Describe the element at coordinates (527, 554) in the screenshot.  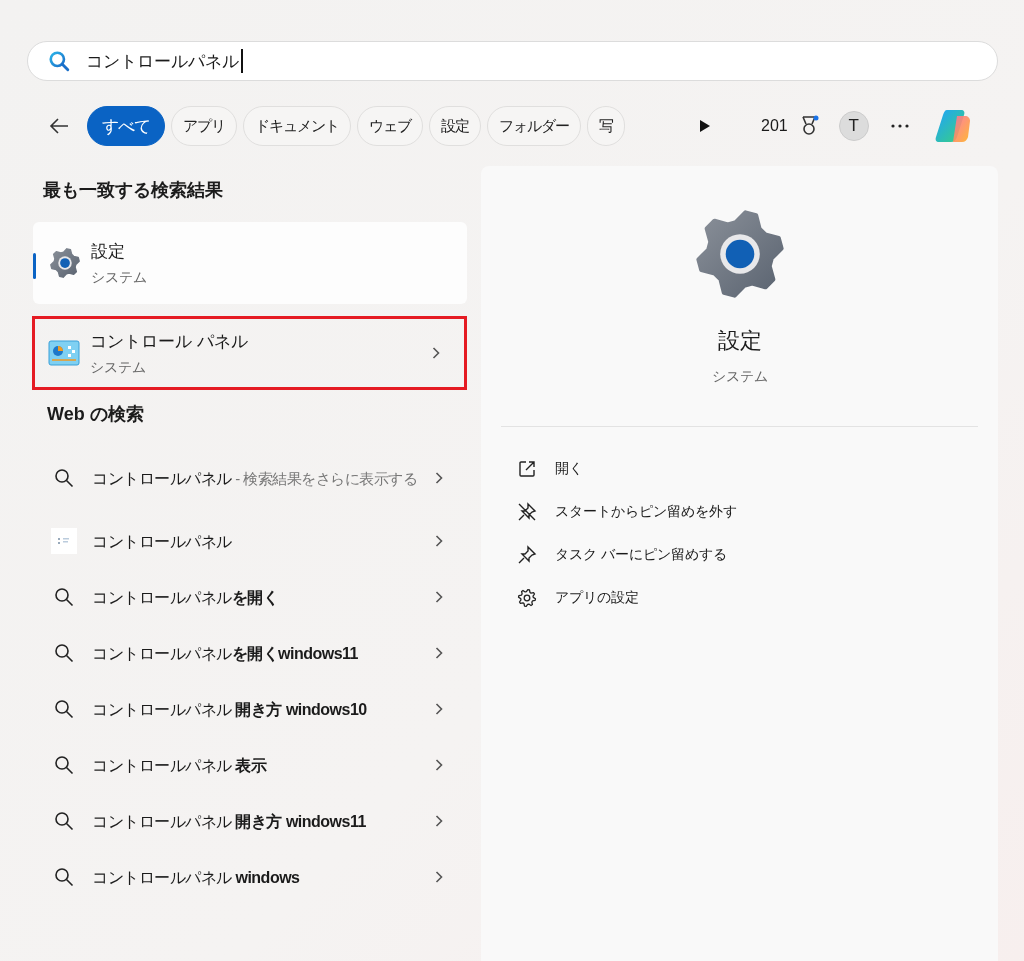
I see `pin-icon` at that location.